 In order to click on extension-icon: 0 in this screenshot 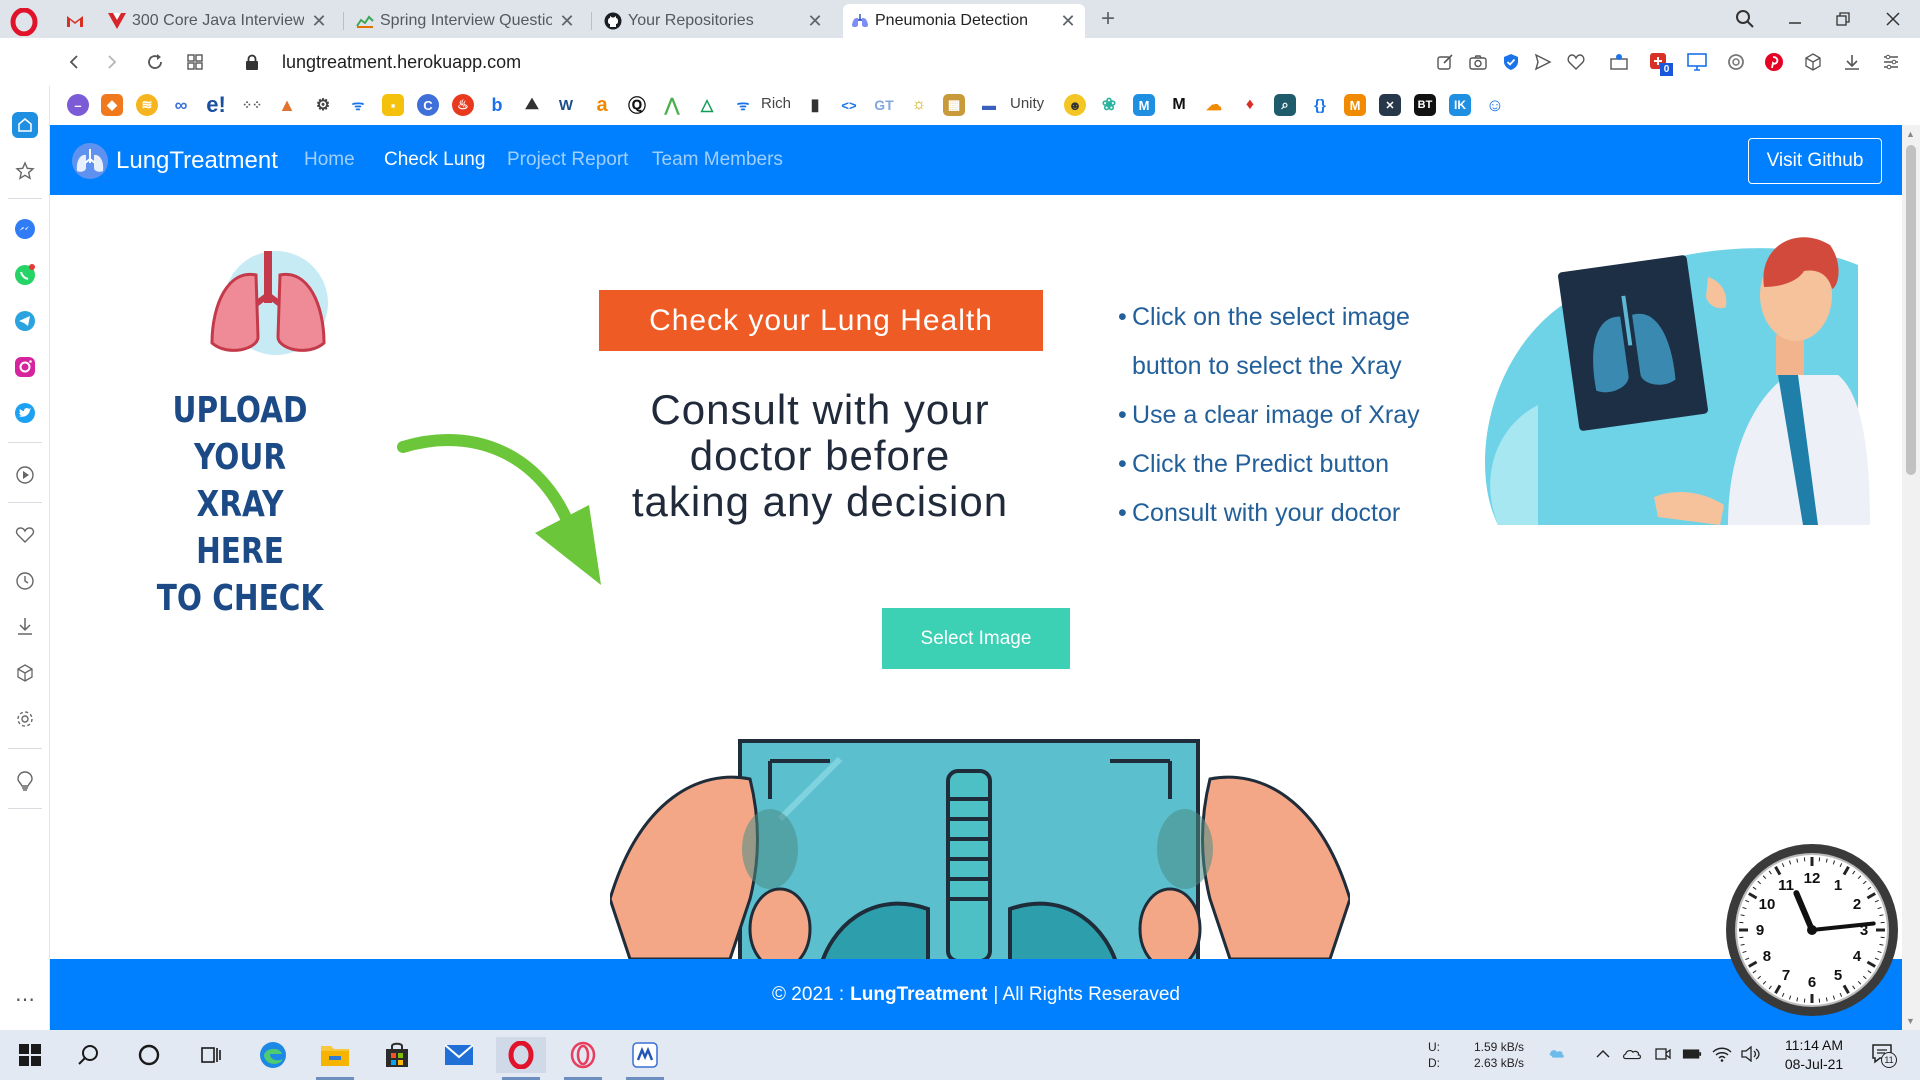, I will do `click(1660, 63)`.